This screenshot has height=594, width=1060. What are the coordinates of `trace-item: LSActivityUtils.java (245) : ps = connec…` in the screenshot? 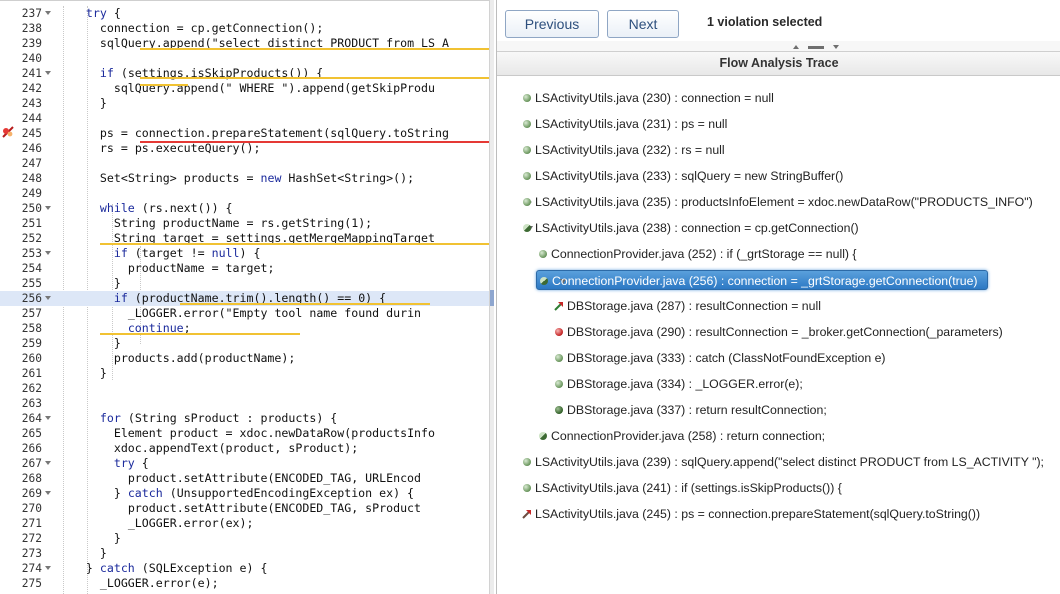 It's located at (786, 514).